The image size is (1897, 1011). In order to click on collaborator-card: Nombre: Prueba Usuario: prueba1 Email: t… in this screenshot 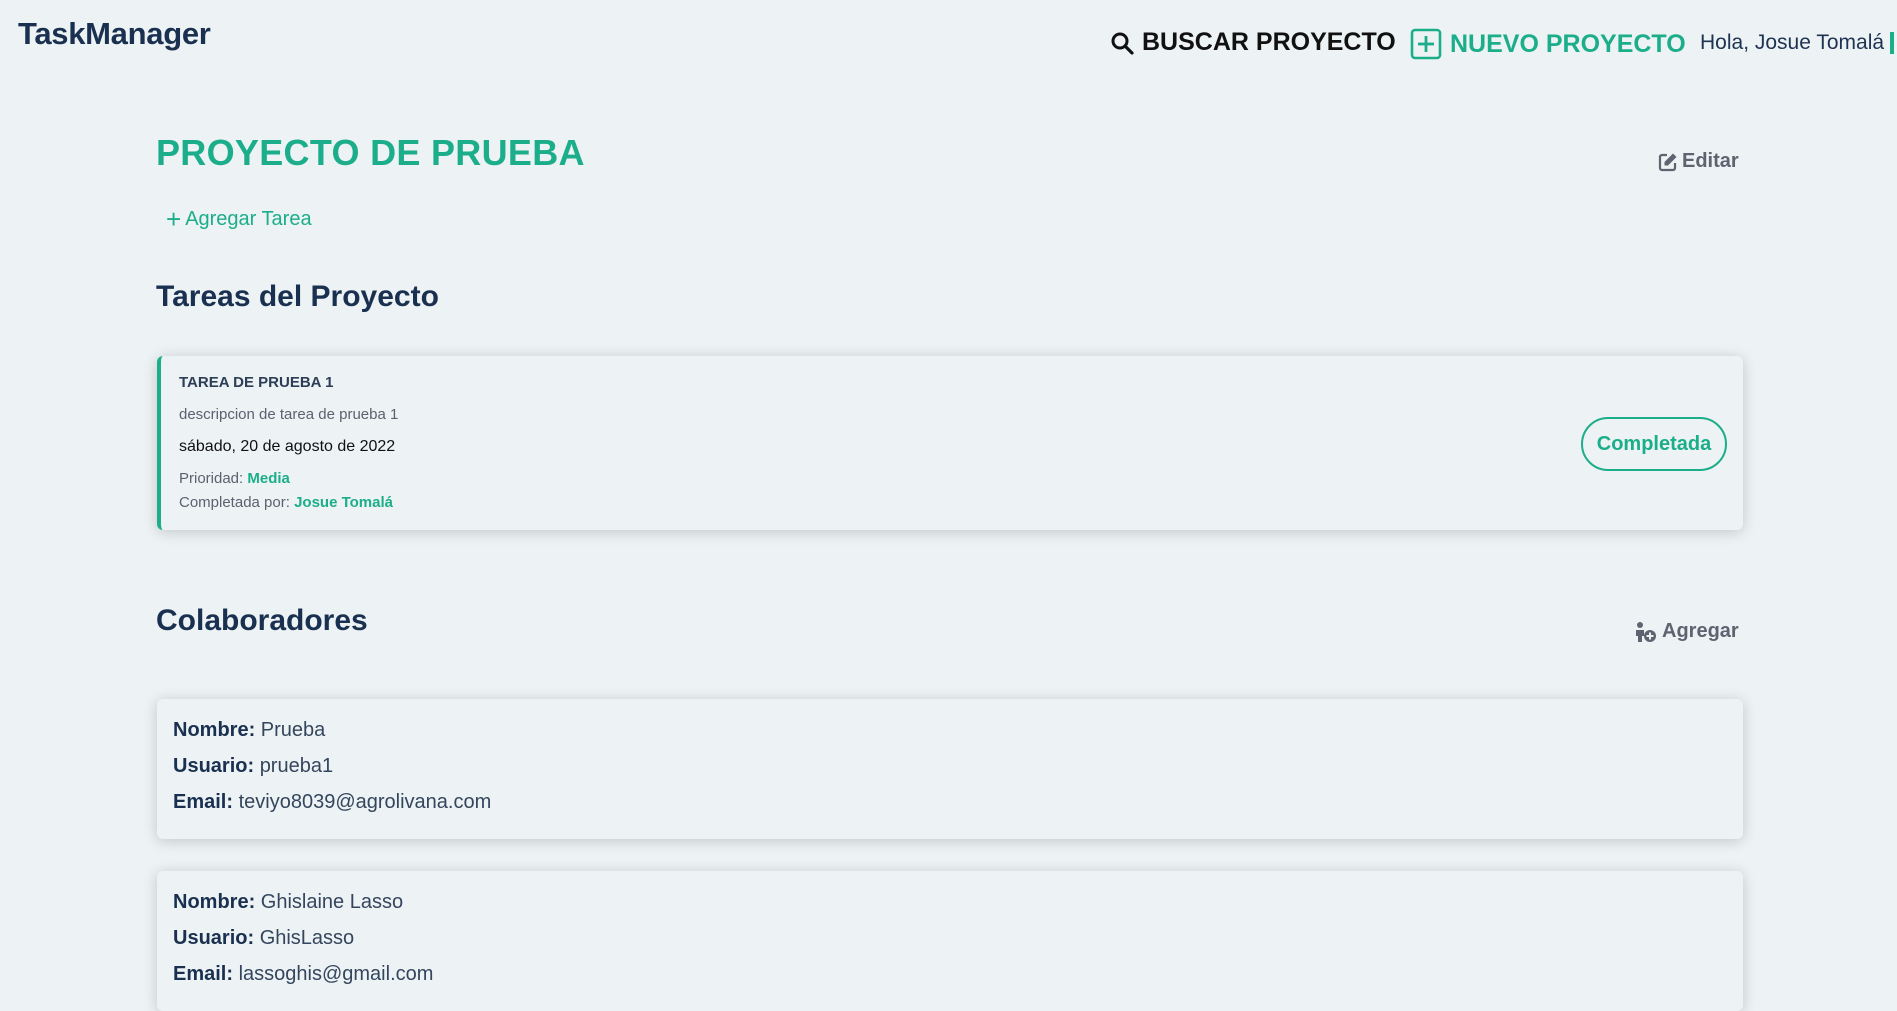, I will do `click(950, 769)`.